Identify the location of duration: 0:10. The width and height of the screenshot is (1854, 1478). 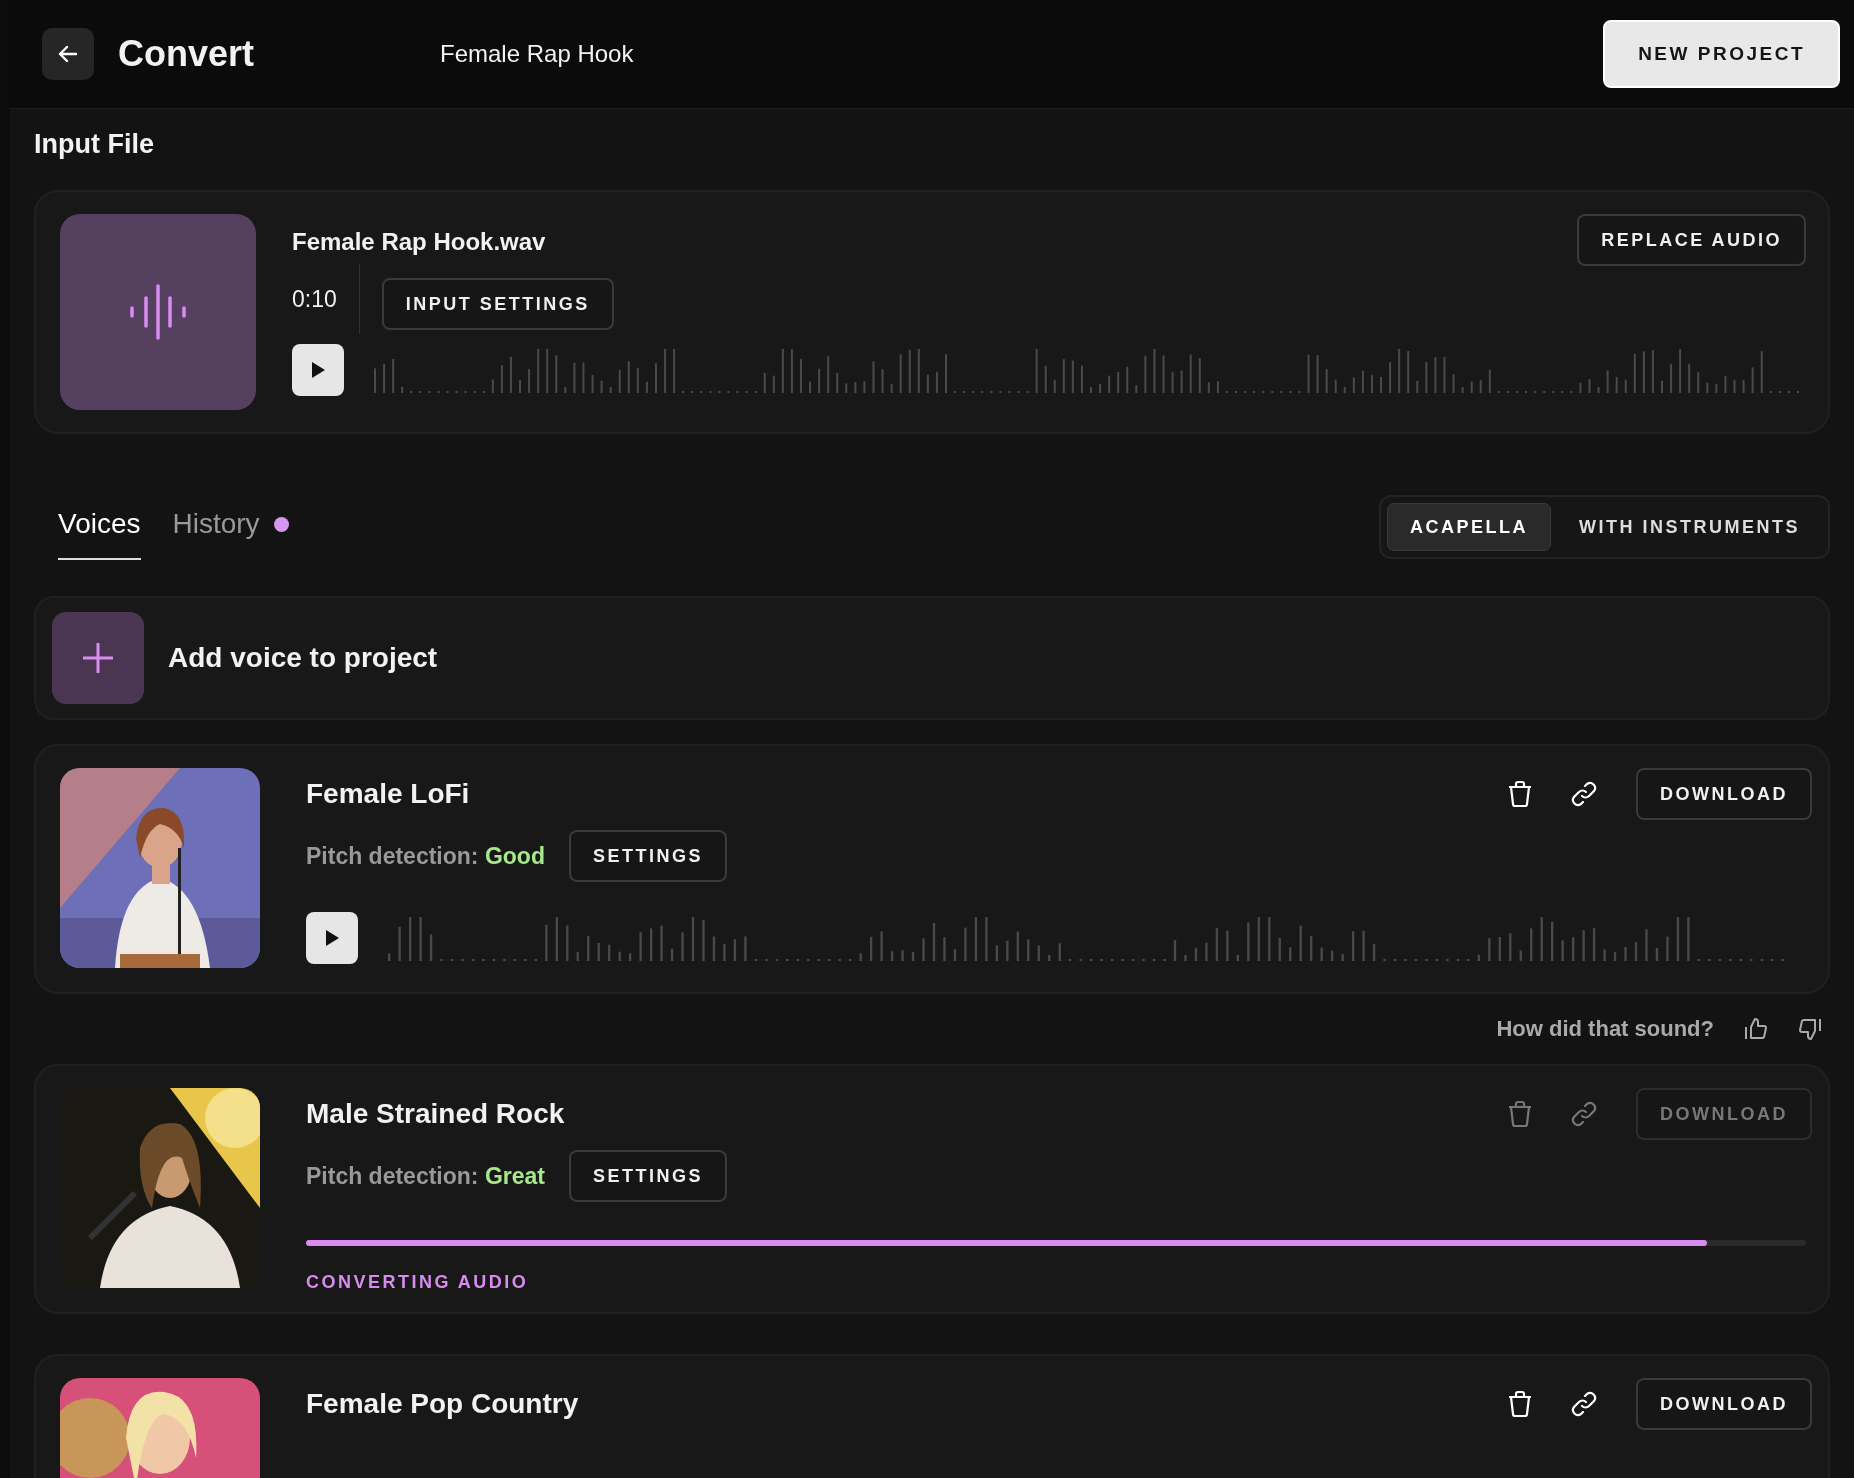
(326, 299).